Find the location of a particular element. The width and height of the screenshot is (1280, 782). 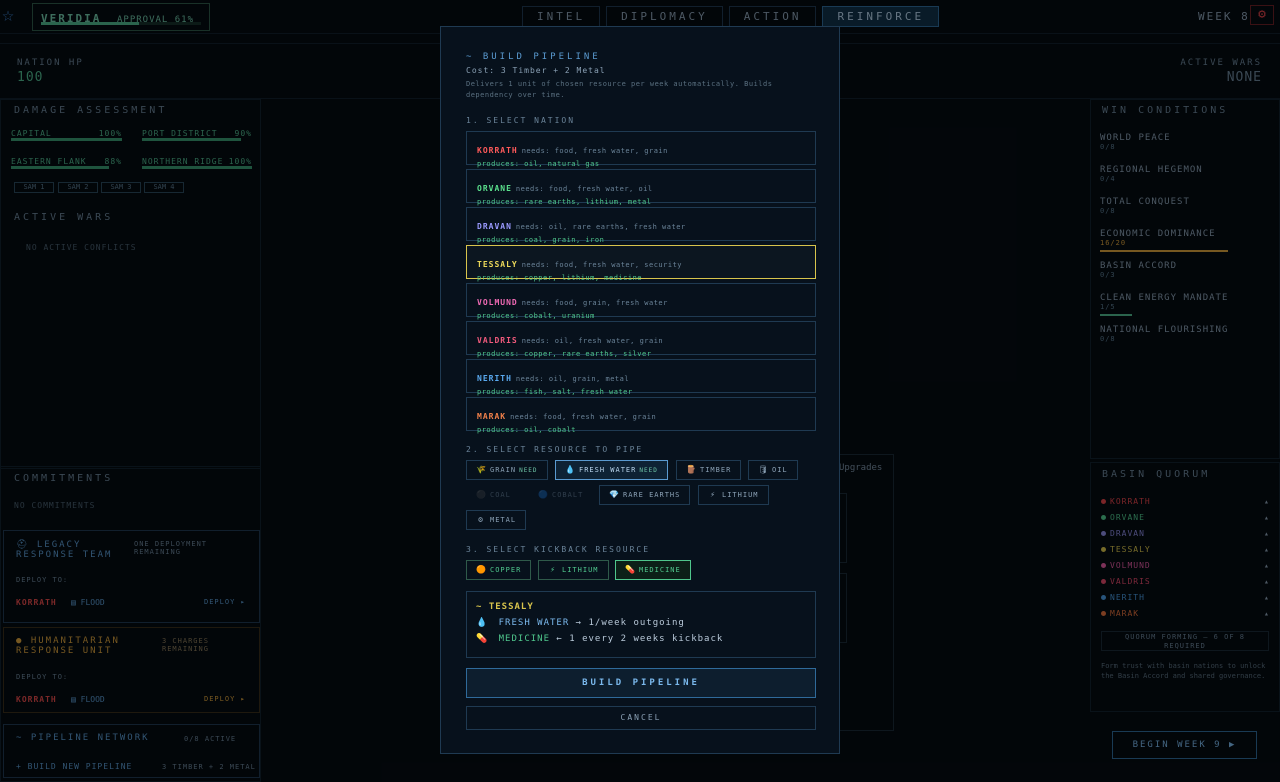

cancel-button: CANCEL is located at coordinates (641, 718).